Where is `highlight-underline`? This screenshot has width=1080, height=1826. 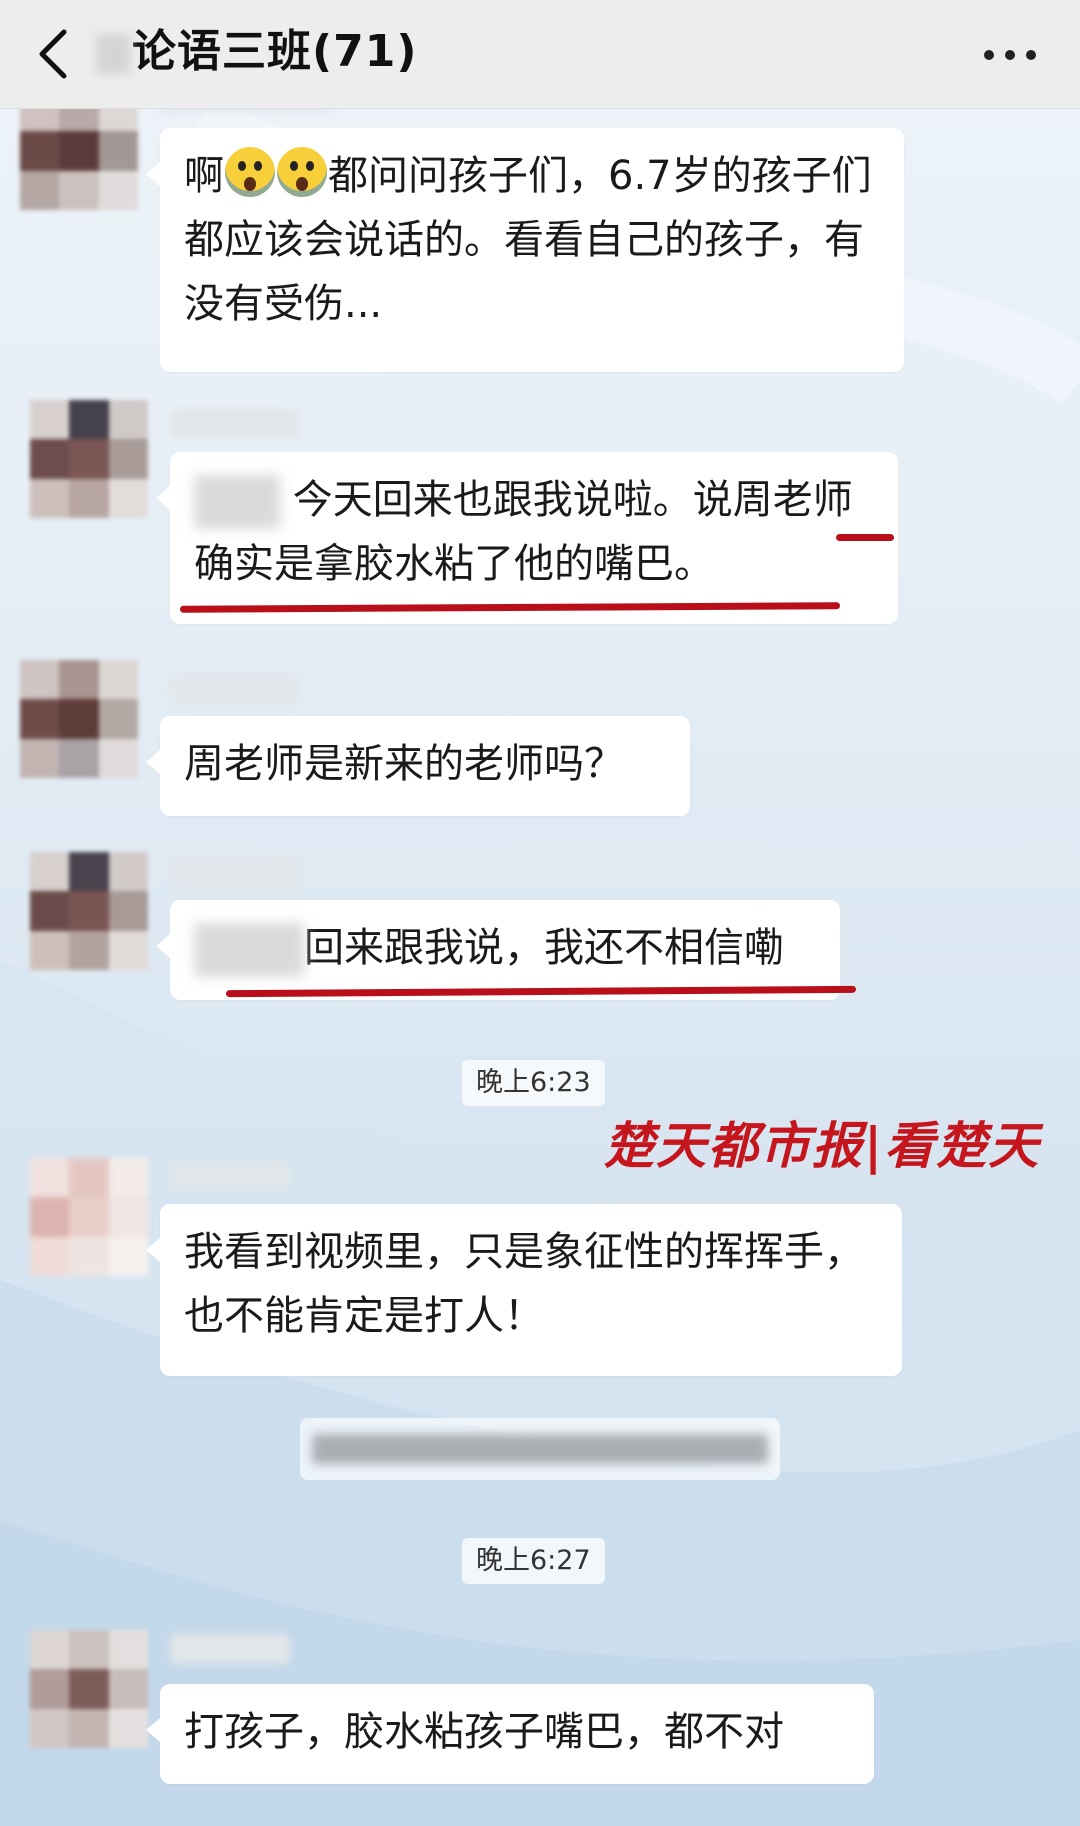
highlight-underline is located at coordinates (865, 537).